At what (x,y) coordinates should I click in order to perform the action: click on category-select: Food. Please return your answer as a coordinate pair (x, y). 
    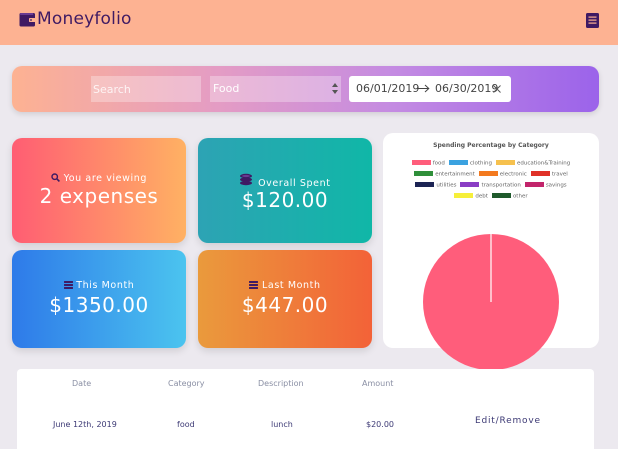
    Looking at the image, I should click on (275, 89).